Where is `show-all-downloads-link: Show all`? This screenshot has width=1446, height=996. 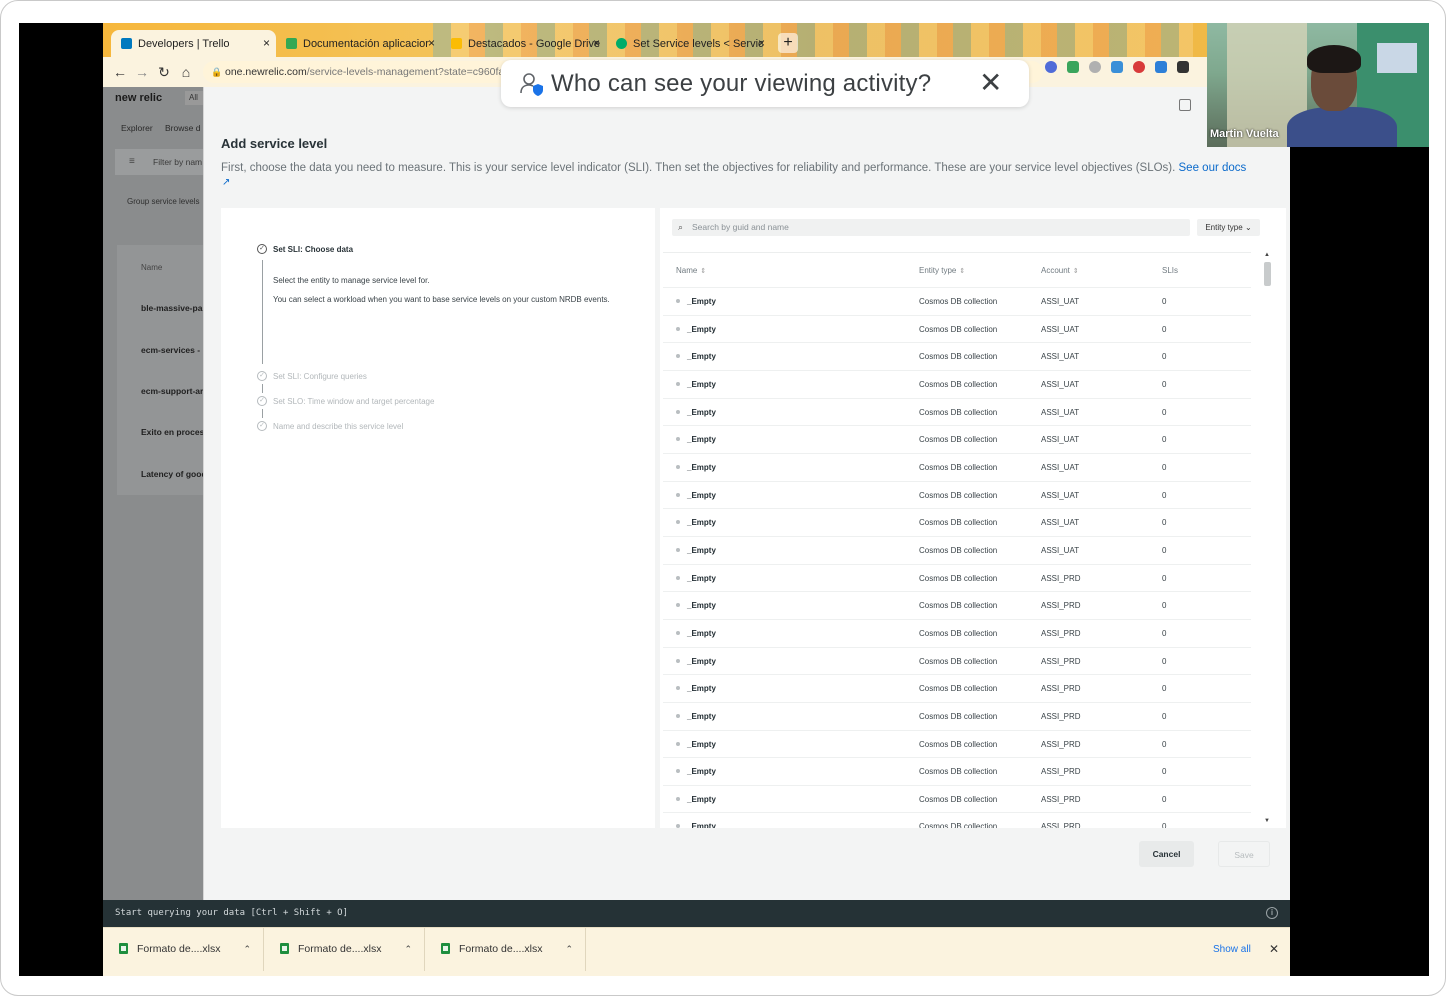 show-all-downloads-link: Show all is located at coordinates (1232, 949).